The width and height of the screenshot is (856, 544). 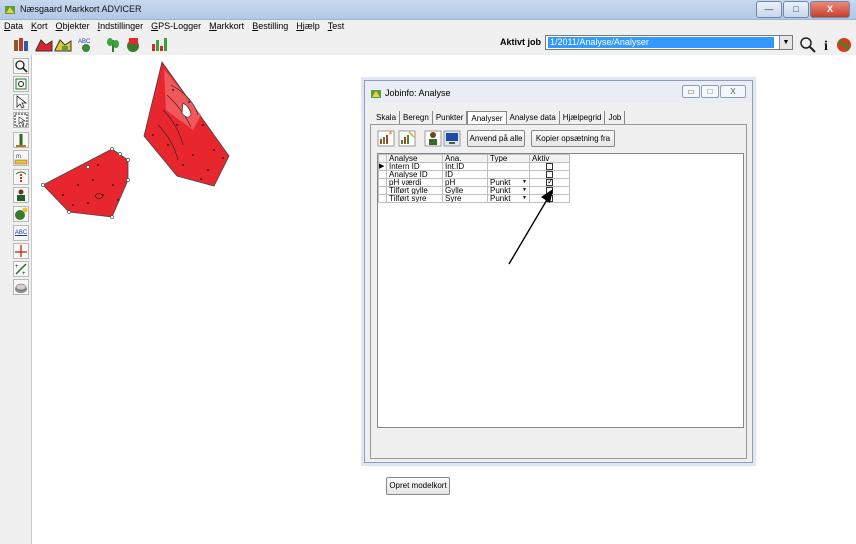 I want to click on menu-markkort: Markkort, so click(x=226, y=26).